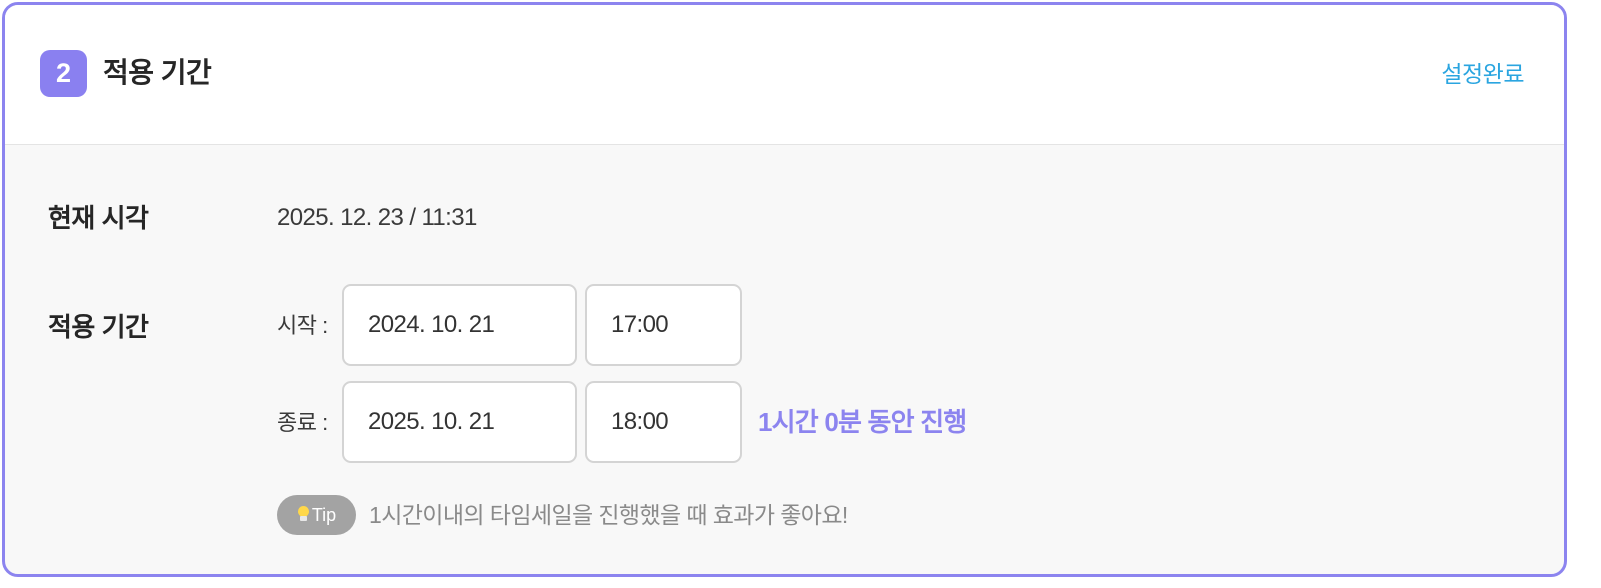  I want to click on current-time-value: 2025. 12. 23 / 11:31, so click(377, 217).